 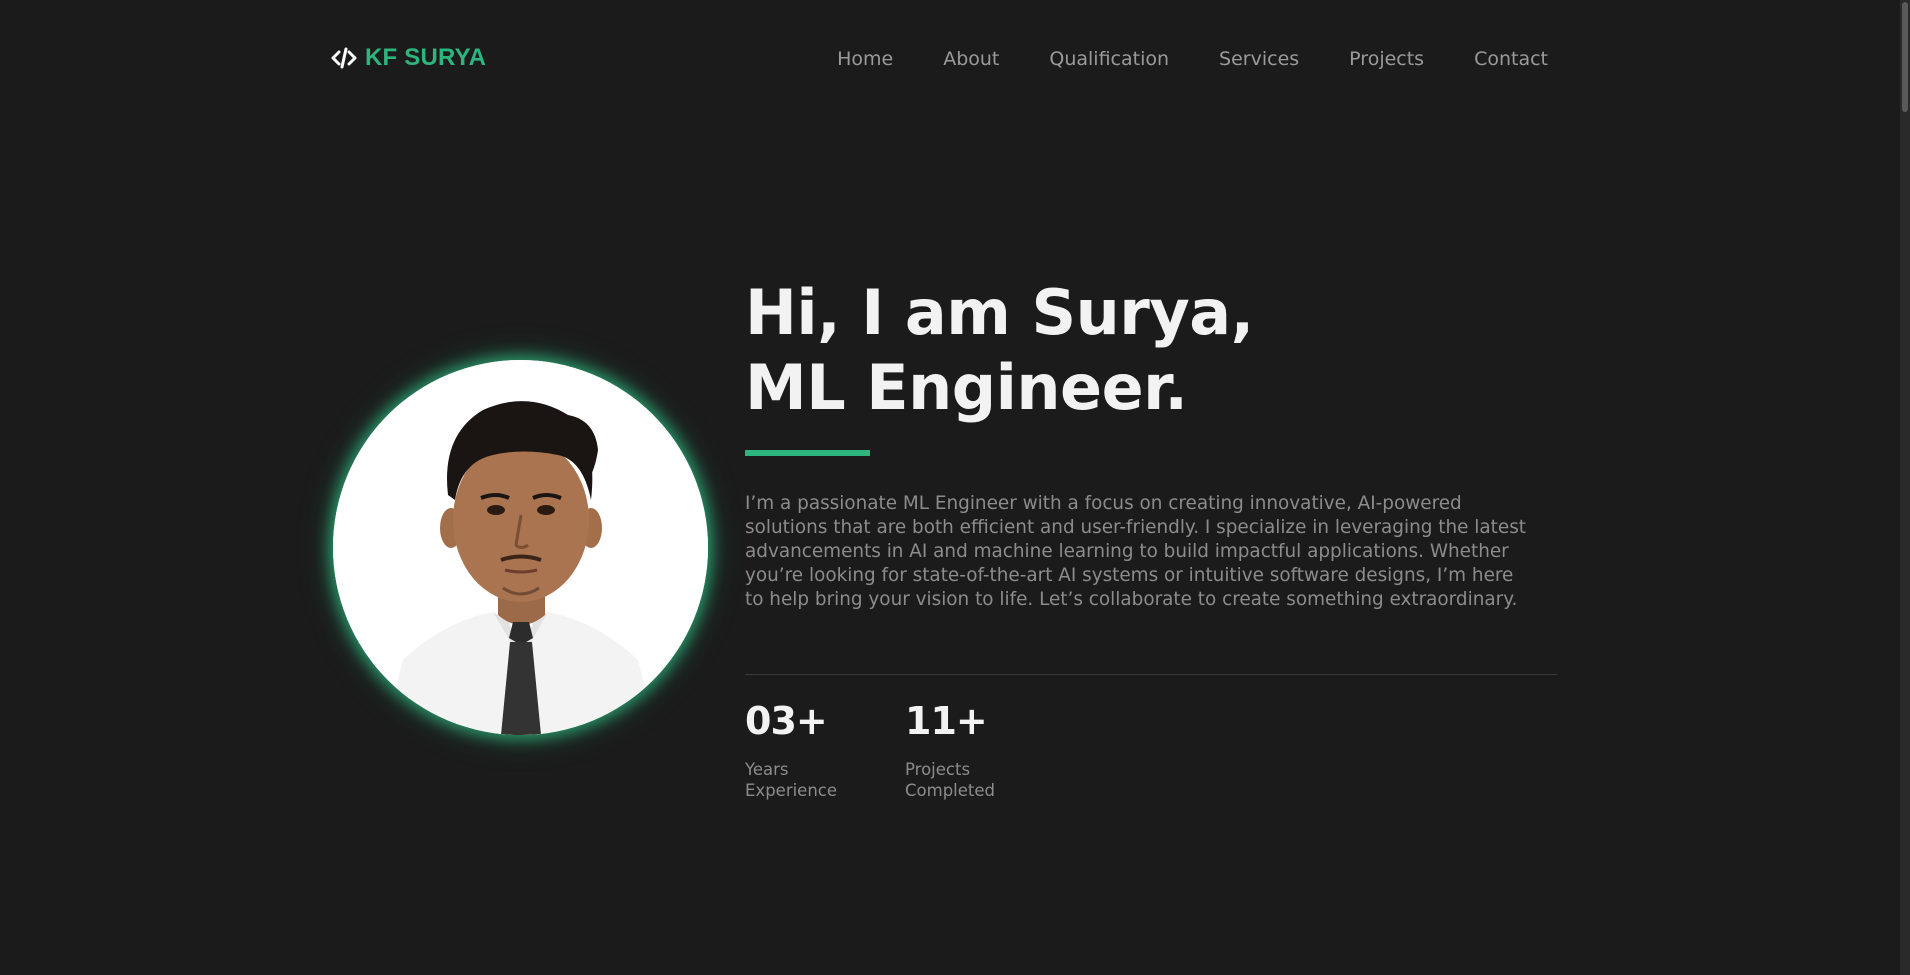 I want to click on nav-about: About, so click(x=971, y=59).